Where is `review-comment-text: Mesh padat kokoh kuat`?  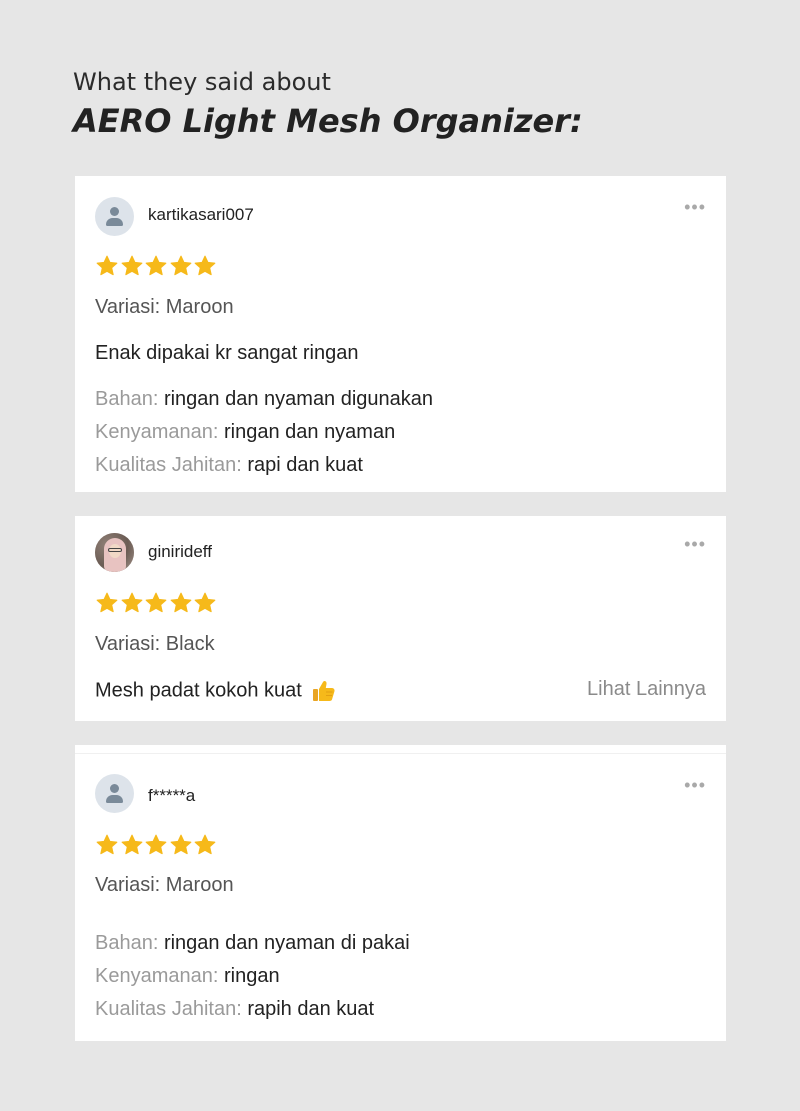 review-comment-text: Mesh padat kokoh kuat is located at coordinates (198, 690).